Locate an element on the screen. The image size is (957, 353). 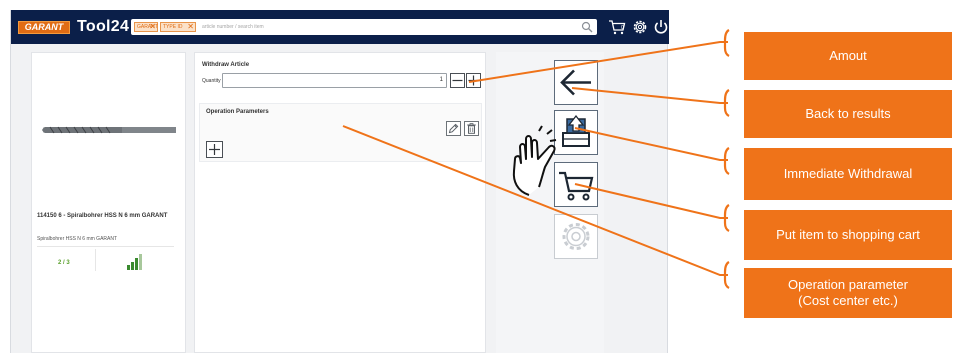
increase-quantity-button is located at coordinates (473, 80).